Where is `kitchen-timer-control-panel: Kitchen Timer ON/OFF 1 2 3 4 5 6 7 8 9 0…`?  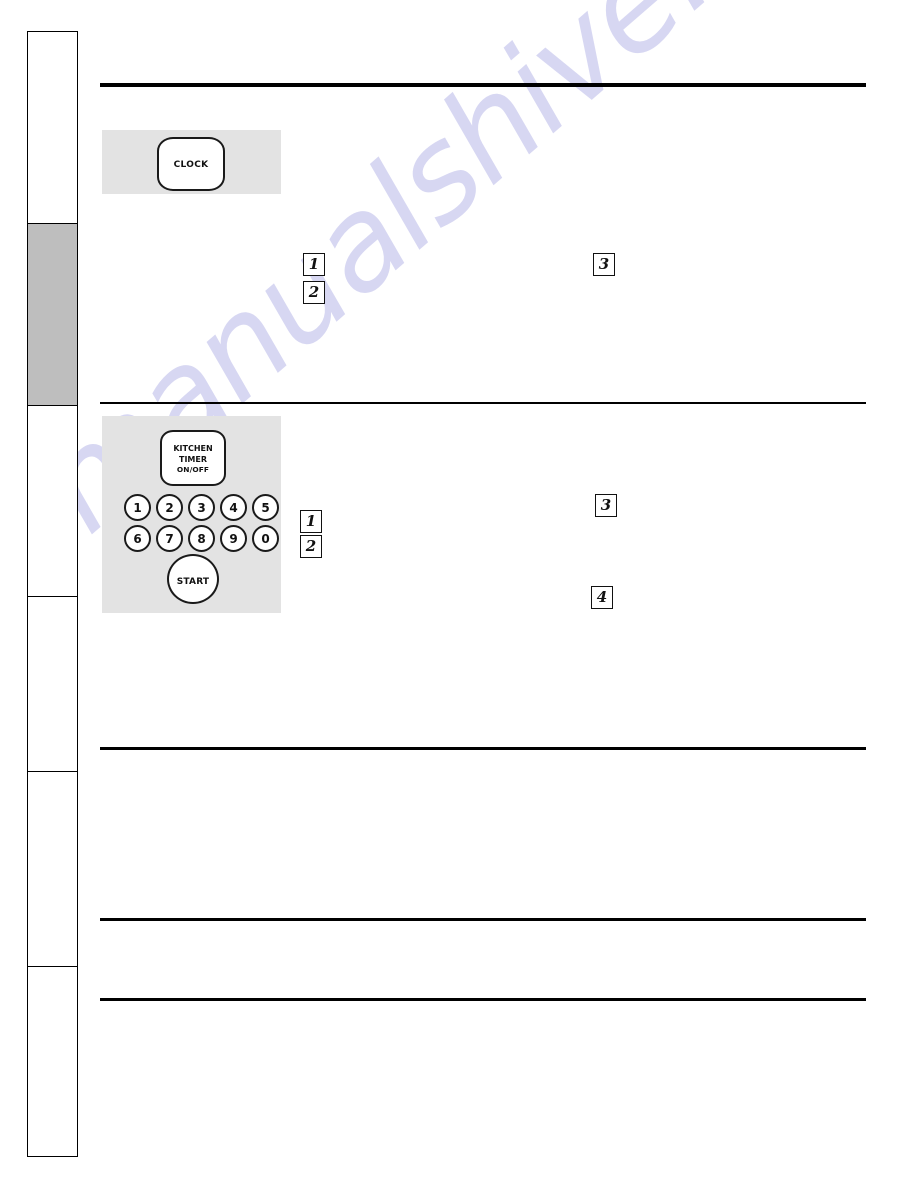 kitchen-timer-control-panel: Kitchen Timer ON/OFF 1 2 3 4 5 6 7 8 9 0… is located at coordinates (191, 514).